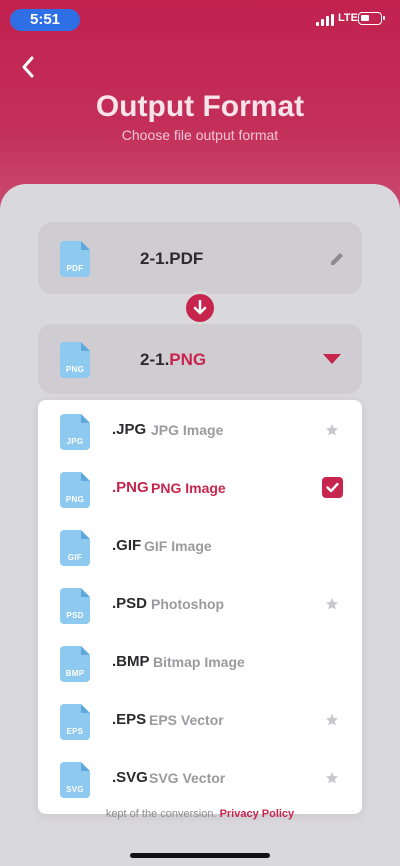 Image resolution: width=400 pixels, height=866 pixels. I want to click on format-ext: .EPS, so click(129, 719).